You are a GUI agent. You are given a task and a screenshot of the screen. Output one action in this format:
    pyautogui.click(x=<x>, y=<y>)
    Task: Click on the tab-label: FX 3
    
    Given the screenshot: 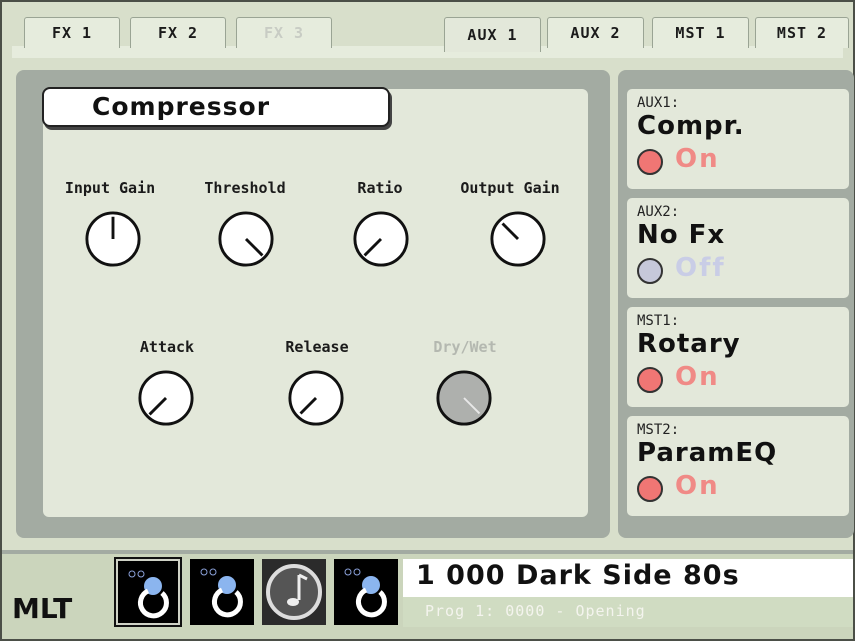 What is the action you would take?
    pyautogui.click(x=284, y=33)
    